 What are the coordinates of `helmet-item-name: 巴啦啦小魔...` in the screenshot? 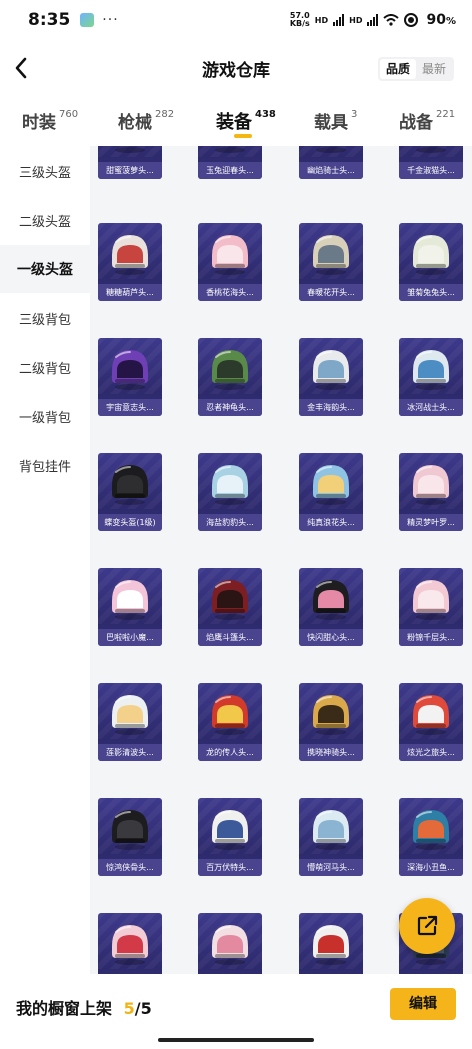 It's located at (130, 637).